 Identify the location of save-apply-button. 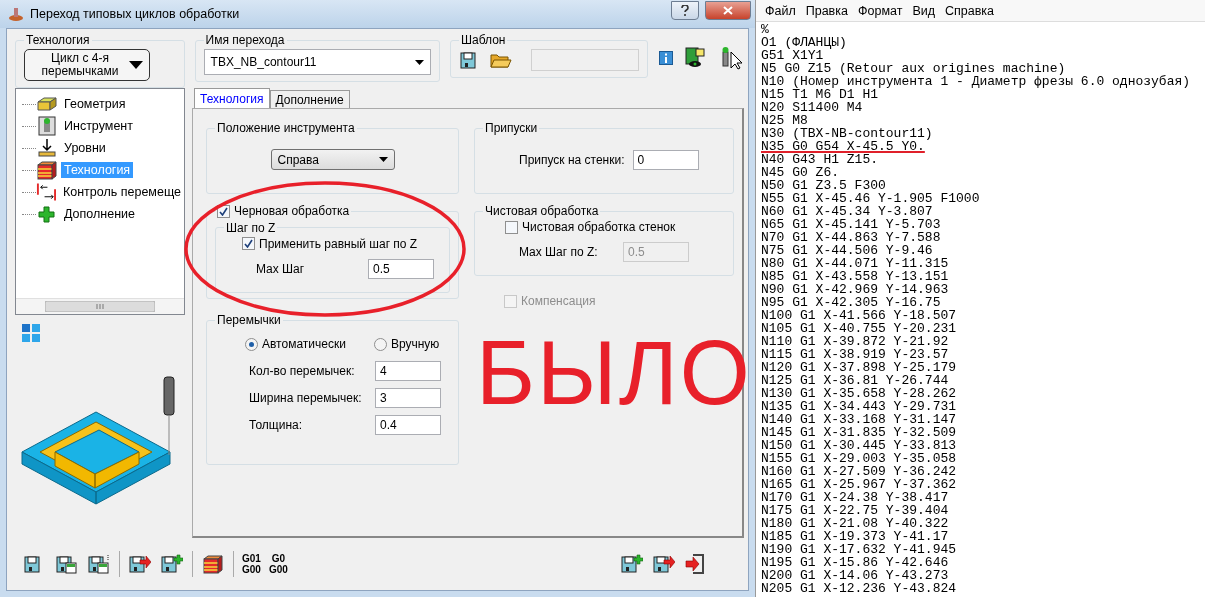
(664, 564).